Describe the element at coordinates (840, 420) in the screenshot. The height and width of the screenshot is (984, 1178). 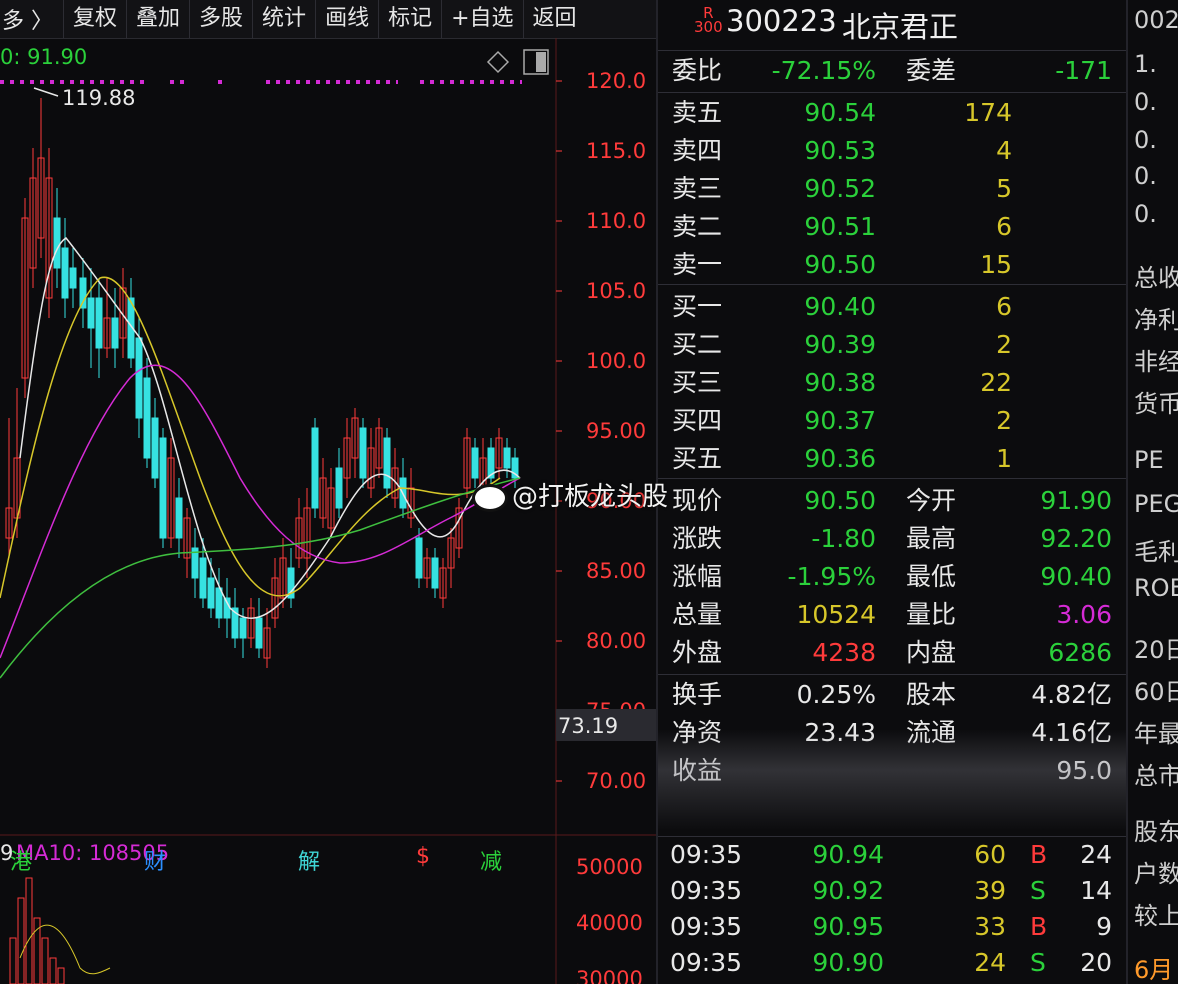
I see `level-price: 90.37` at that location.